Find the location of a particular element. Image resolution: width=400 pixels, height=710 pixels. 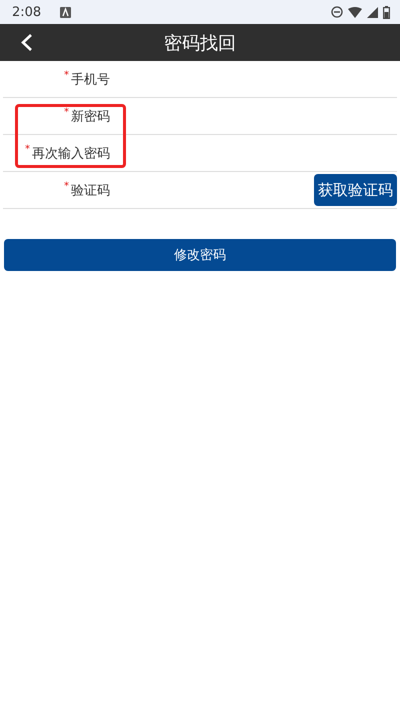

get-code-button: 获取验证码 is located at coordinates (355, 190).